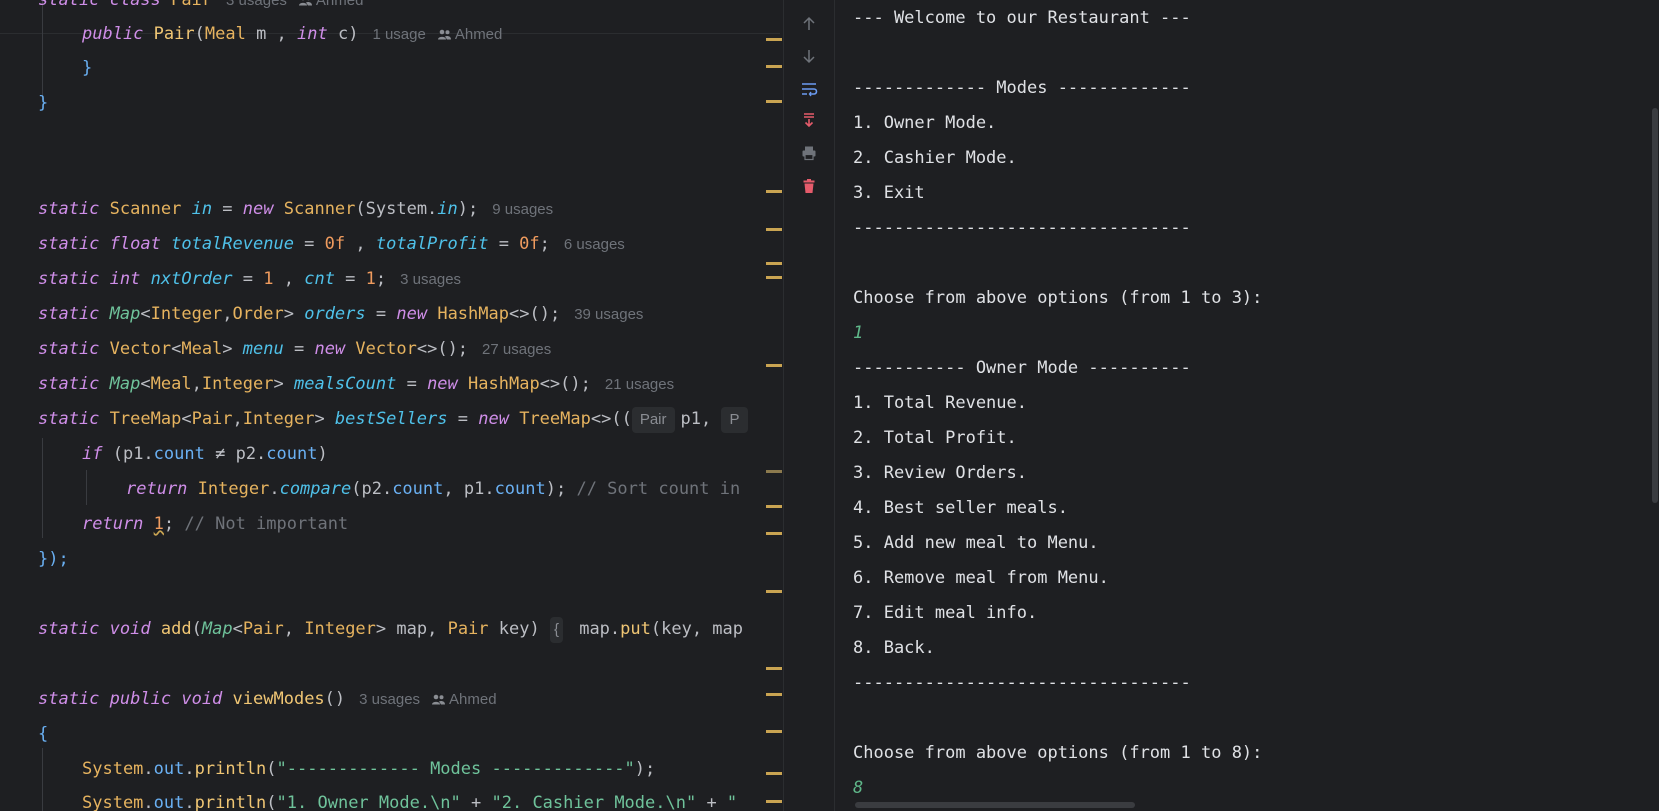 The width and height of the screenshot is (1659, 811). Describe the element at coordinates (43, 734) in the screenshot. I see `code-line: {` at that location.